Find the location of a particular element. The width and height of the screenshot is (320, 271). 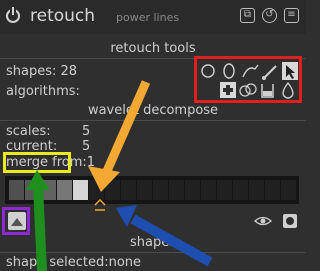

annotation-orange-arrow is located at coordinates (119, 136).